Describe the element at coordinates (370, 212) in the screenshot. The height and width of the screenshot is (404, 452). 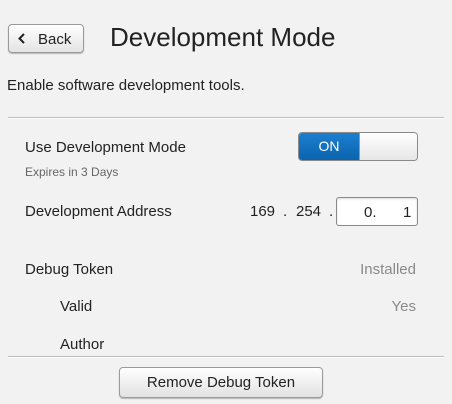
I see `ip-octet-3: 0.` at that location.